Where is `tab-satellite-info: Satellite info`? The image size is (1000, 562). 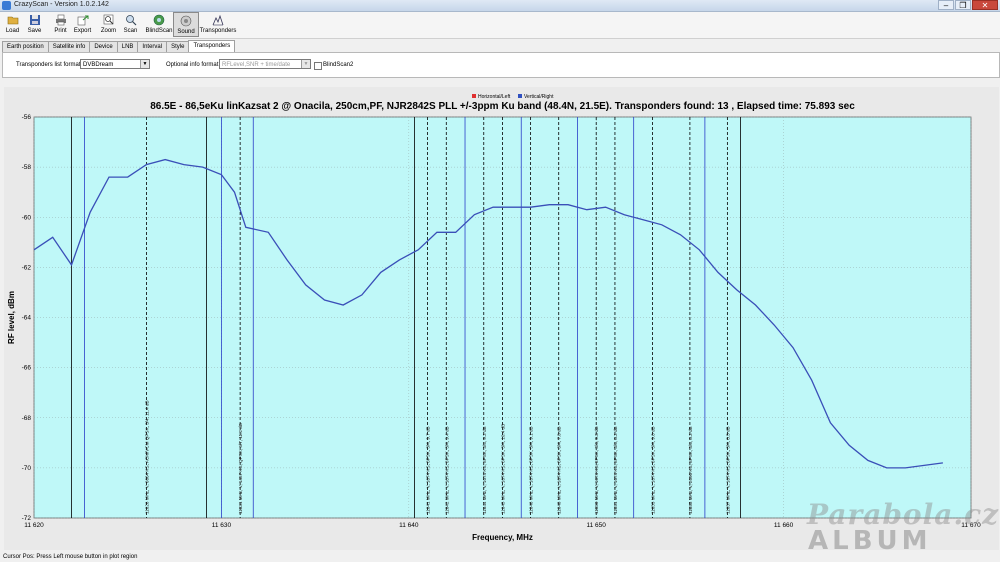
tab-satellite-info: Satellite info is located at coordinates (69, 46).